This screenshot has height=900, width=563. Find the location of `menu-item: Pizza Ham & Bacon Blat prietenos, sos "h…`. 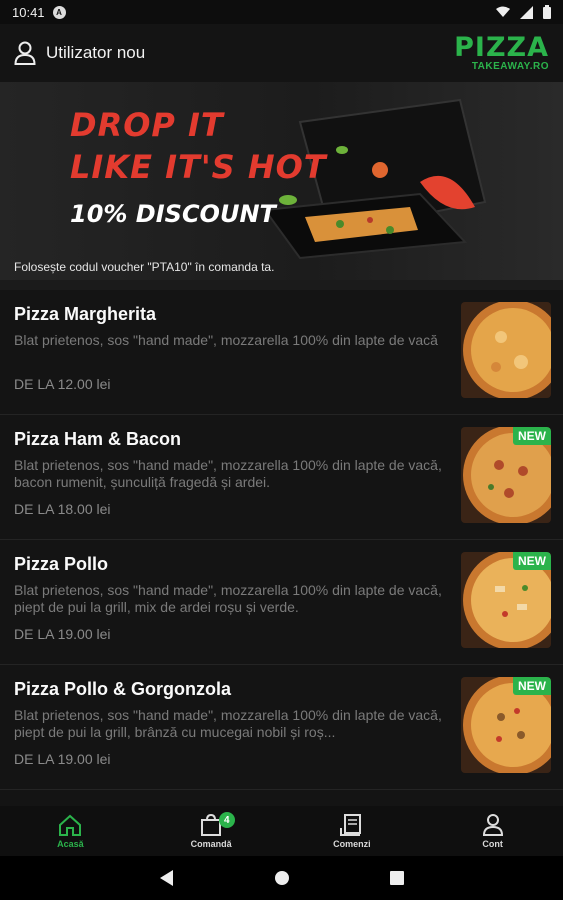

menu-item: Pizza Ham & Bacon Blat prietenos, sos "h… is located at coordinates (281, 477).